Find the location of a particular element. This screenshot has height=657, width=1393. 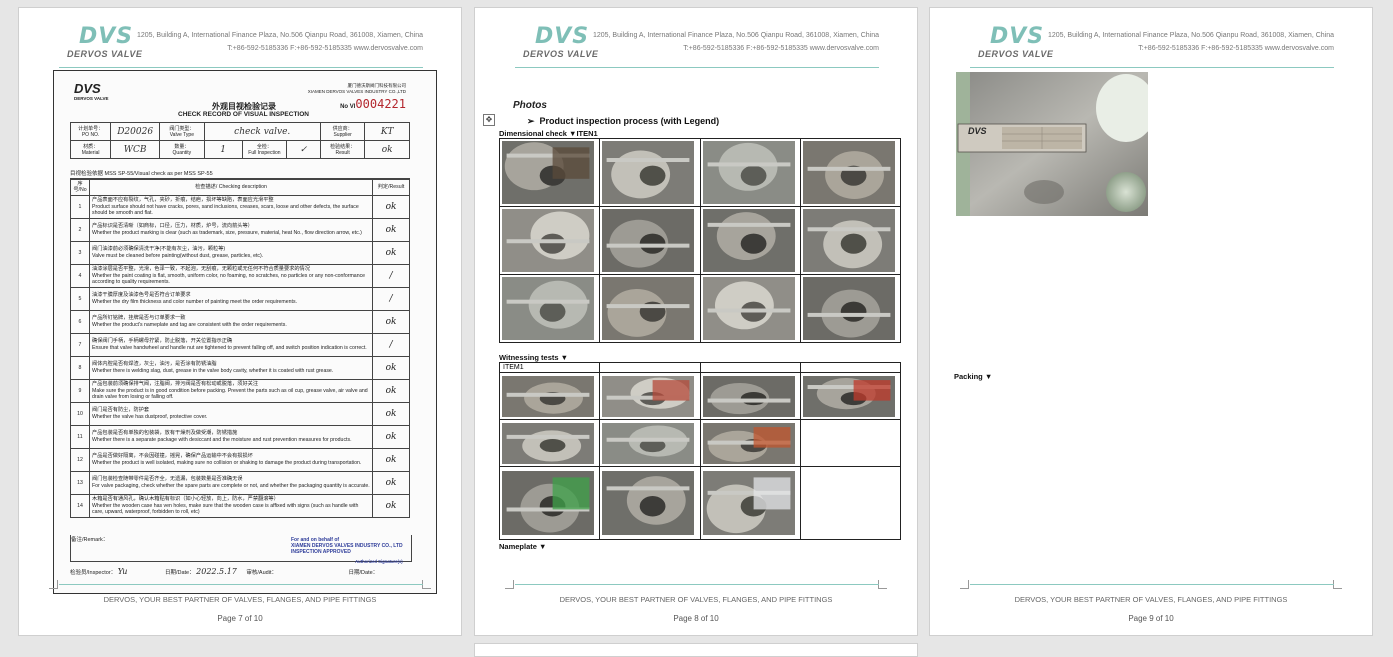

crop-mark is located at coordinates (964, 584).